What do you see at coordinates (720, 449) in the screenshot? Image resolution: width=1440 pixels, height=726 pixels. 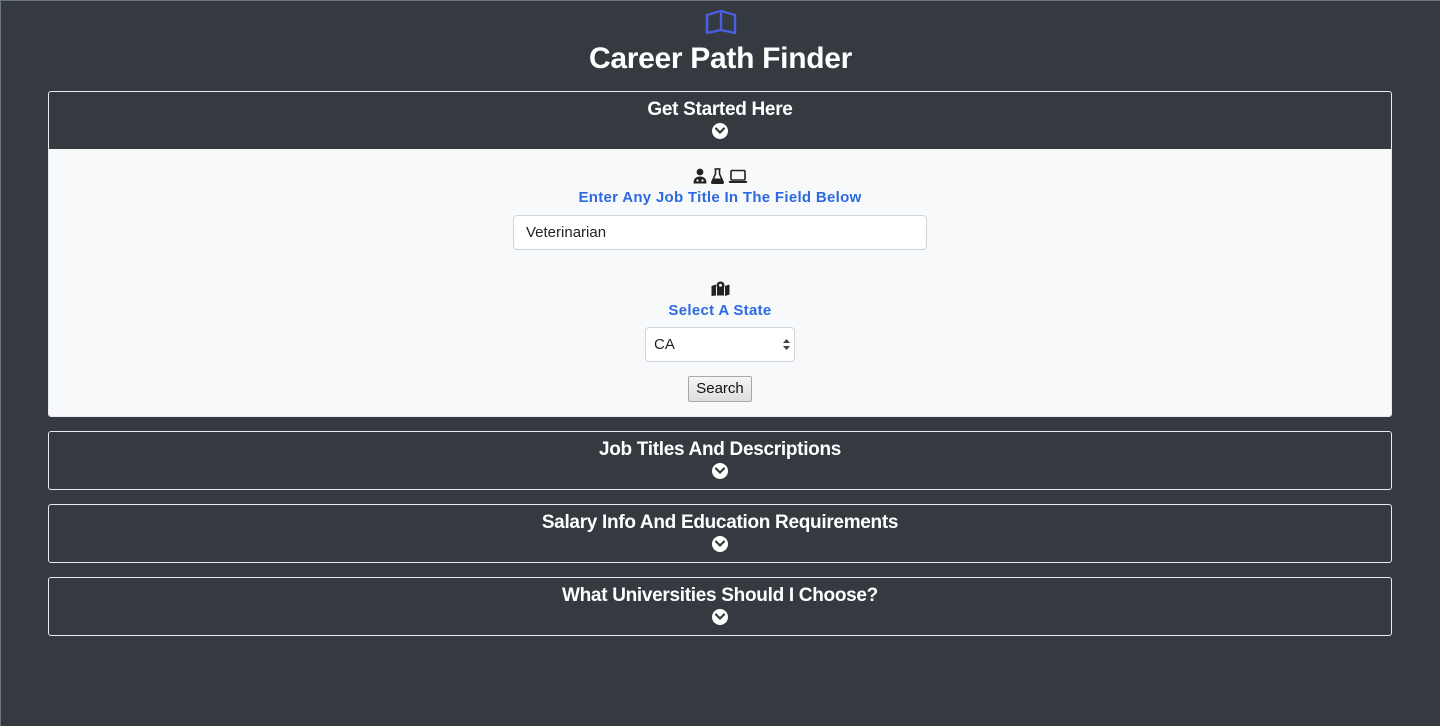 I see `card-title: Job Titles And Descriptions` at bounding box center [720, 449].